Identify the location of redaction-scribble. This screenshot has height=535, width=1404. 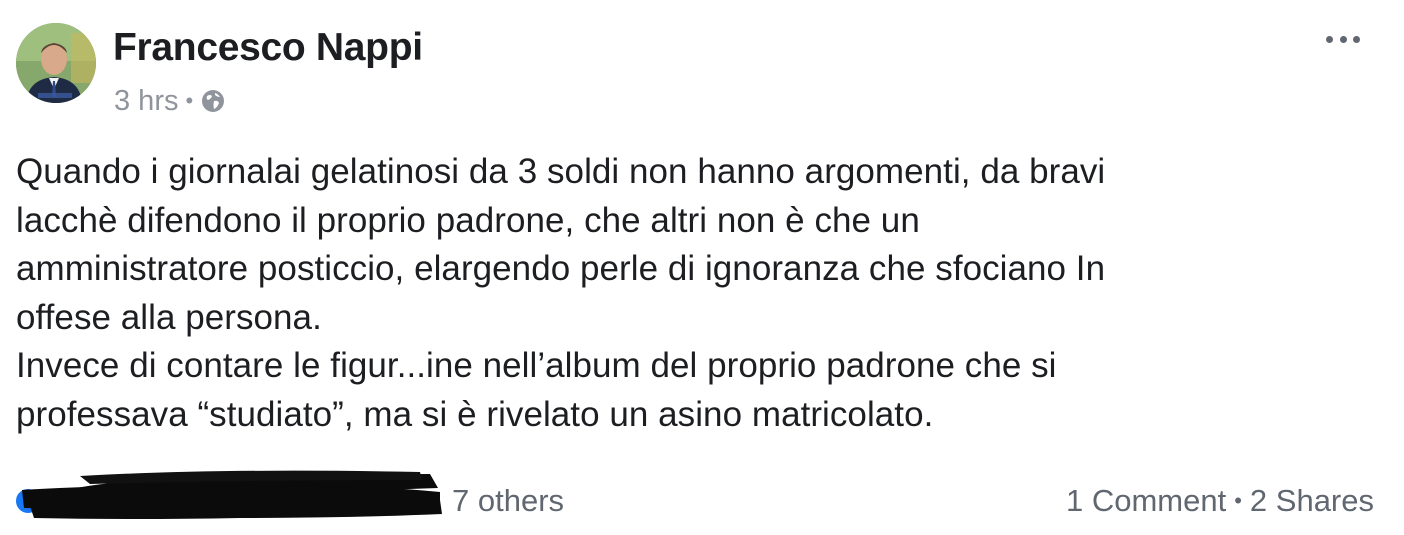
(232, 496).